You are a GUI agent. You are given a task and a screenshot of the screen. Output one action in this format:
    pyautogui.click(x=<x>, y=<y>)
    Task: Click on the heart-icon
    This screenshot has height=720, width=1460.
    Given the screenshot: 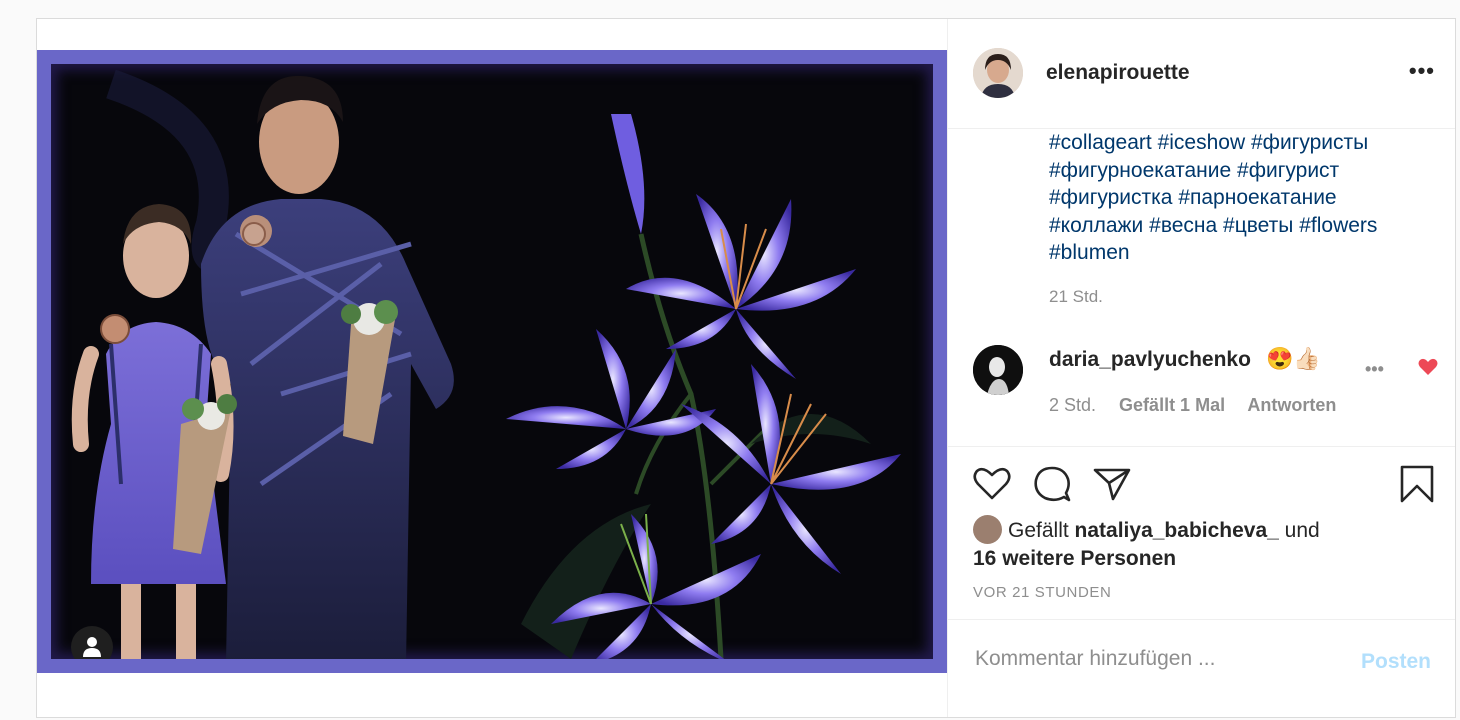 What is the action you would take?
    pyautogui.click(x=992, y=483)
    